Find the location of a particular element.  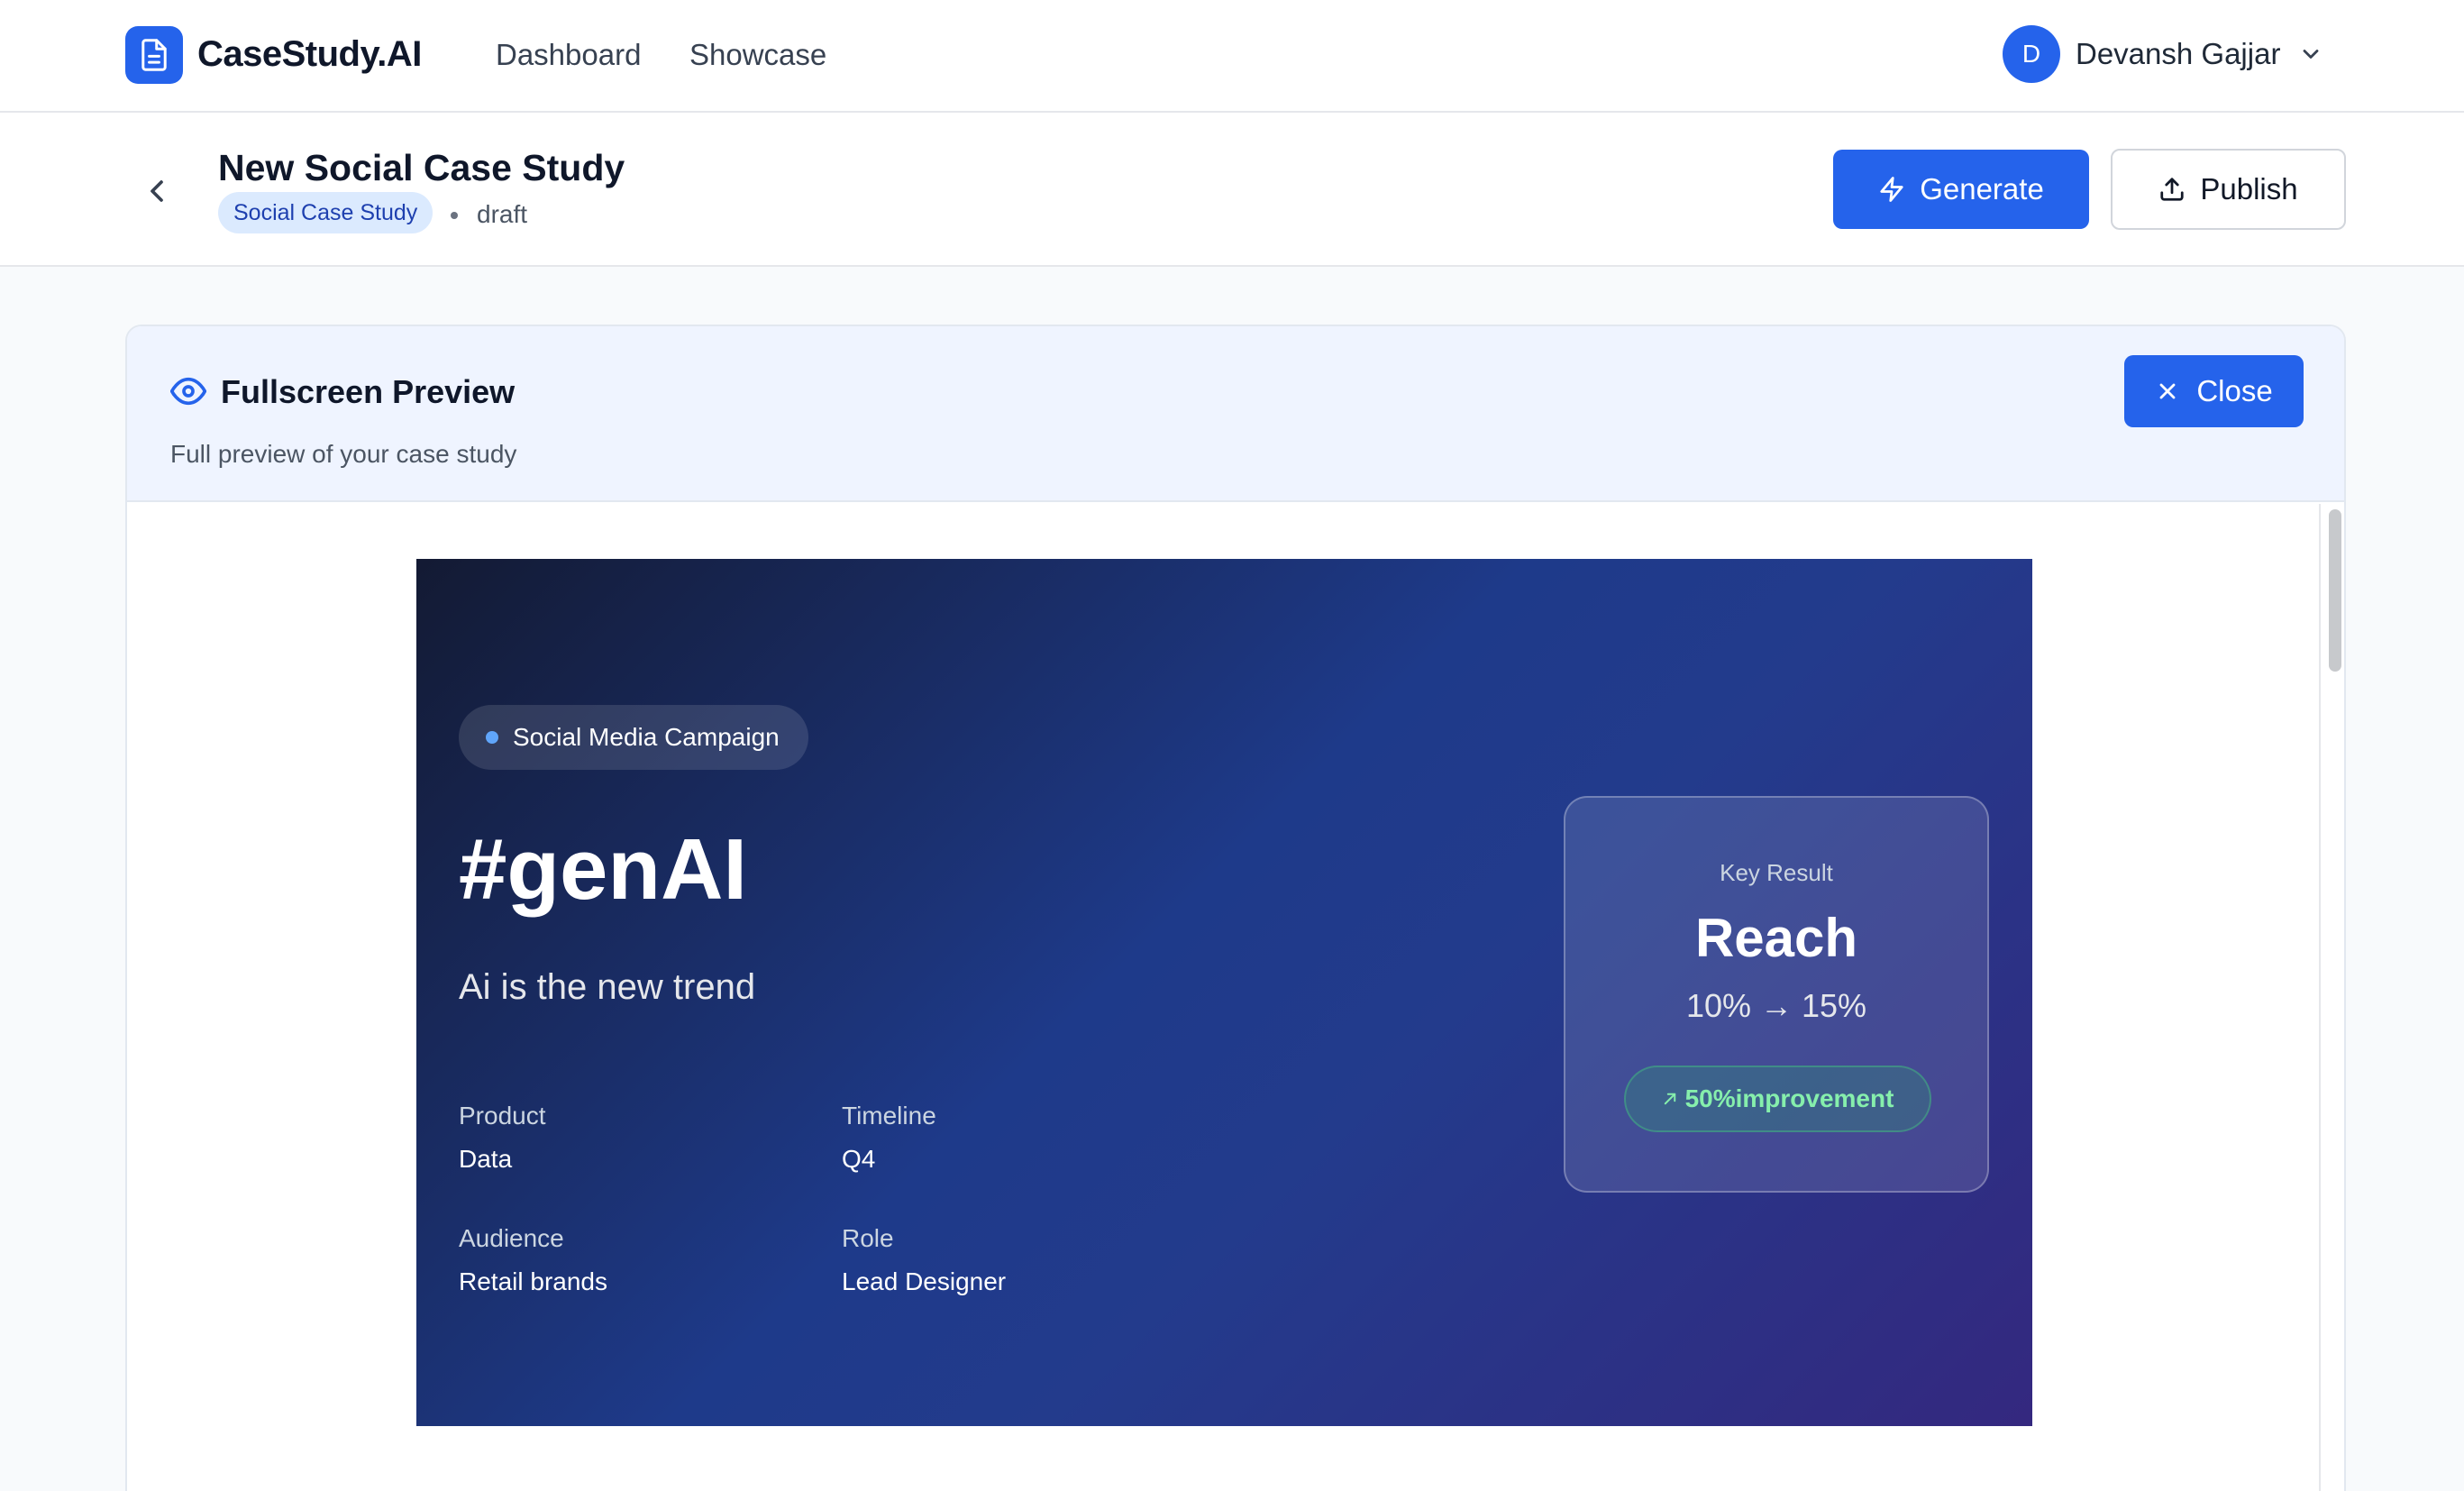

improvement-badge: 50%improvement is located at coordinates (1777, 1099).